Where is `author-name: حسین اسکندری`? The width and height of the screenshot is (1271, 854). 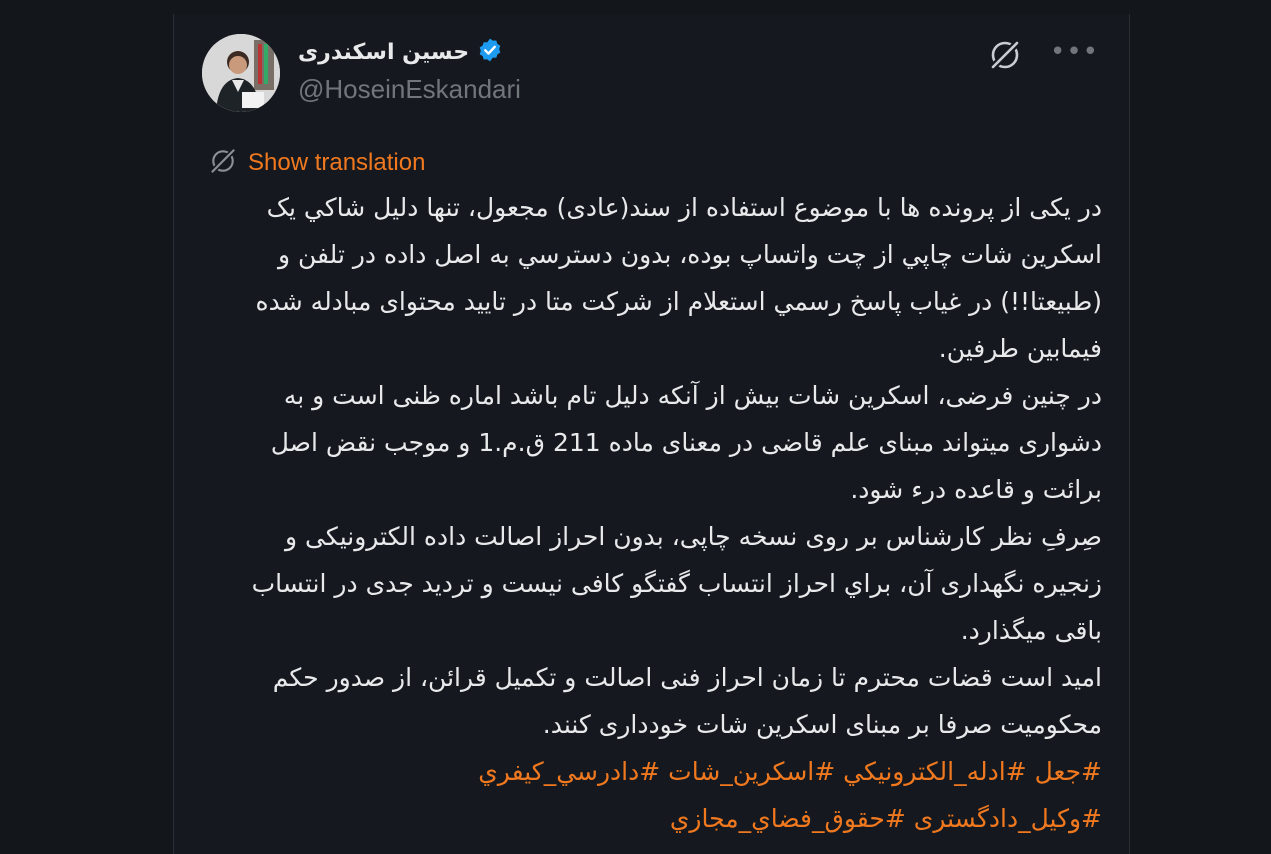 author-name: حسین اسکندری is located at coordinates (383, 52).